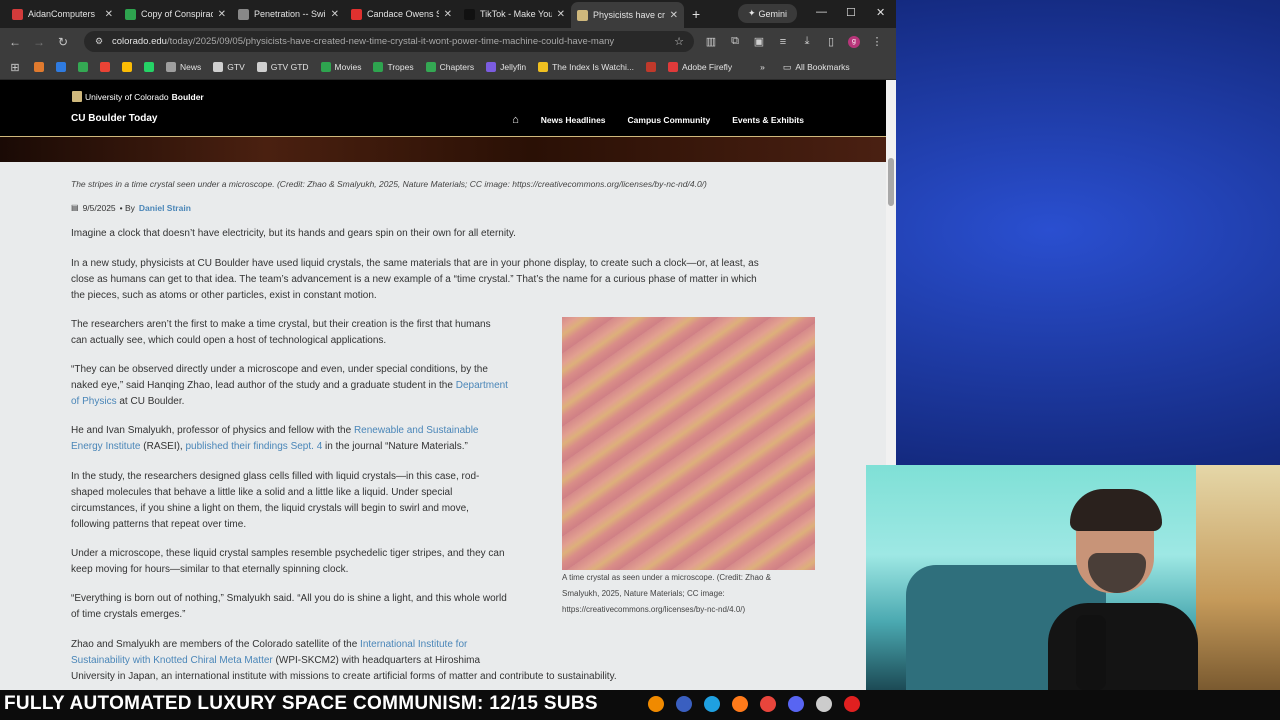 The width and height of the screenshot is (1280, 720). I want to click on maximize-icon: ☐, so click(851, 12).